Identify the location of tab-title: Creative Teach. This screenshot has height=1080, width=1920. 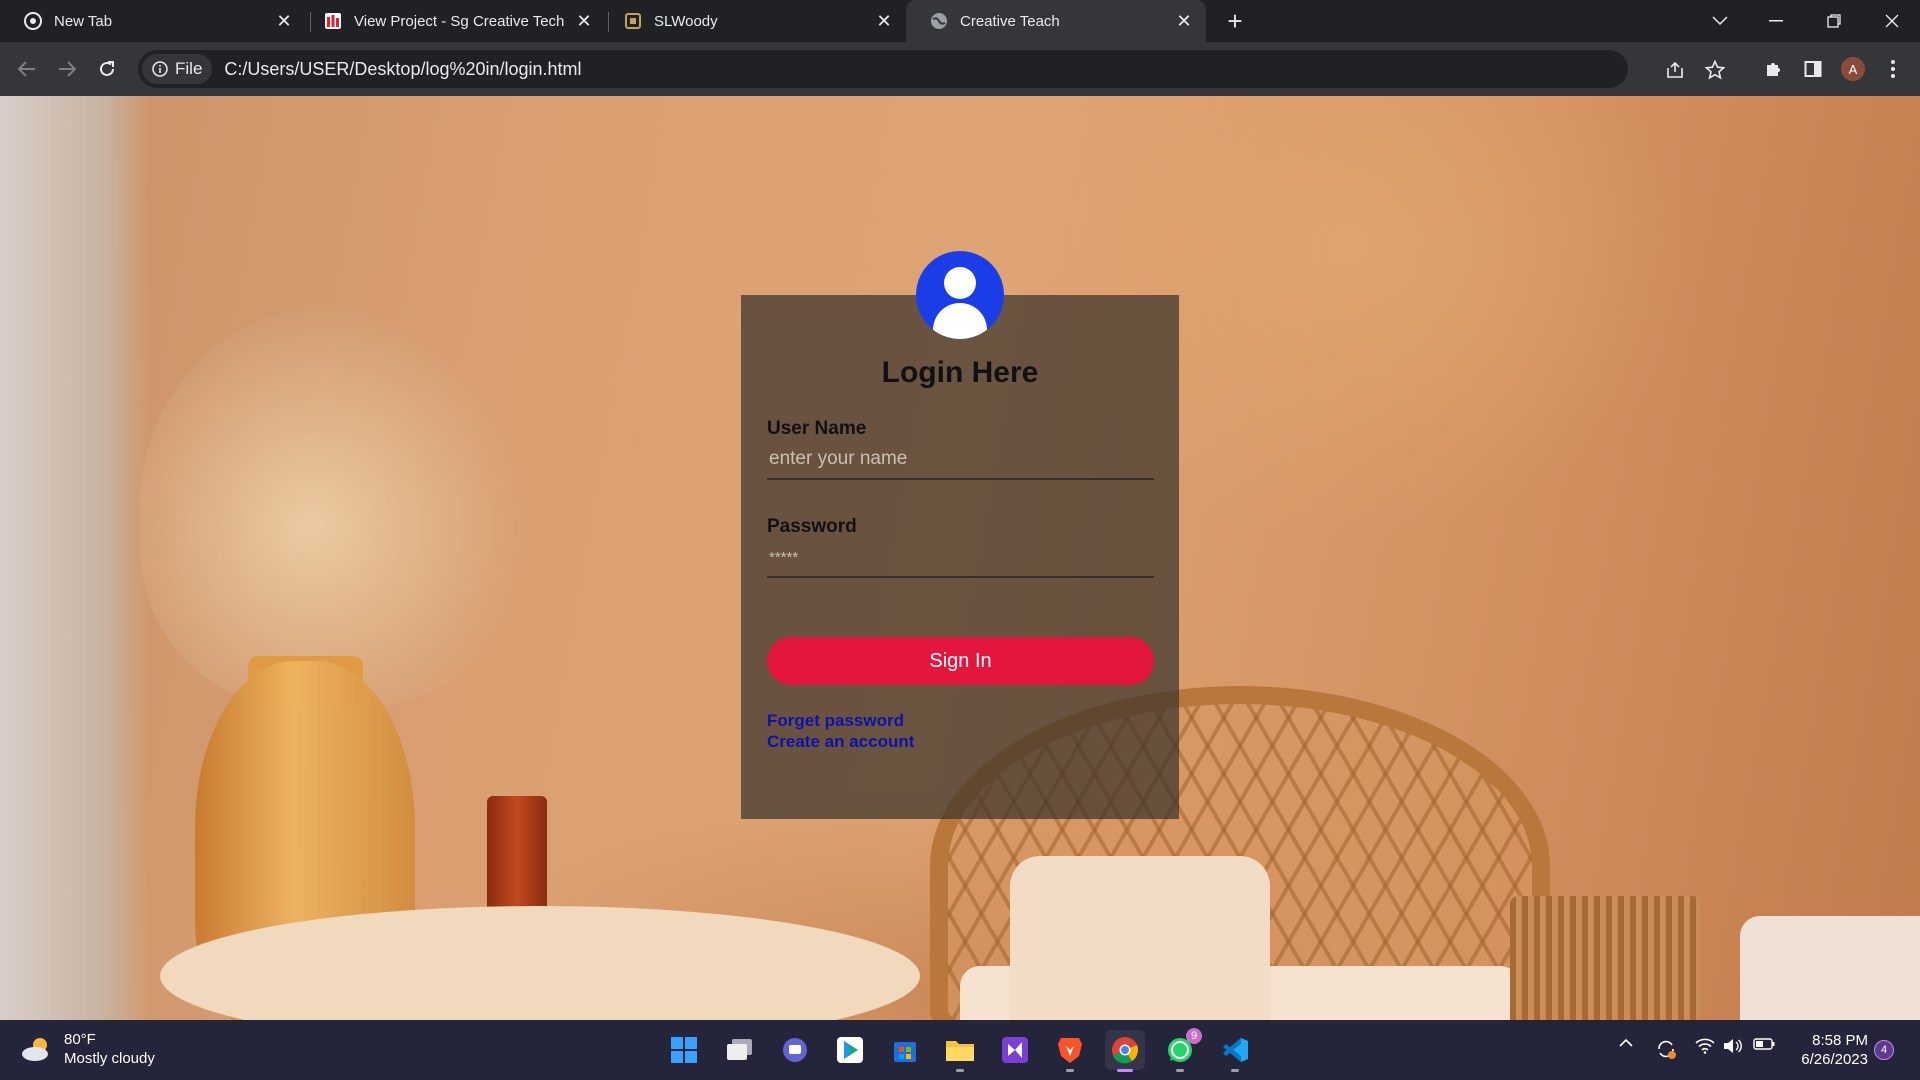
(1010, 21).